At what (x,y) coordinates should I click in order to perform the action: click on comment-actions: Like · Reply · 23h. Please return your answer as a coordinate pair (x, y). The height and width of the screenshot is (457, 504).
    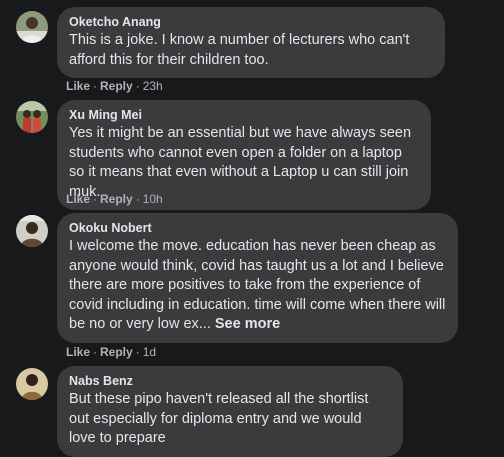
    Looking at the image, I should click on (114, 86).